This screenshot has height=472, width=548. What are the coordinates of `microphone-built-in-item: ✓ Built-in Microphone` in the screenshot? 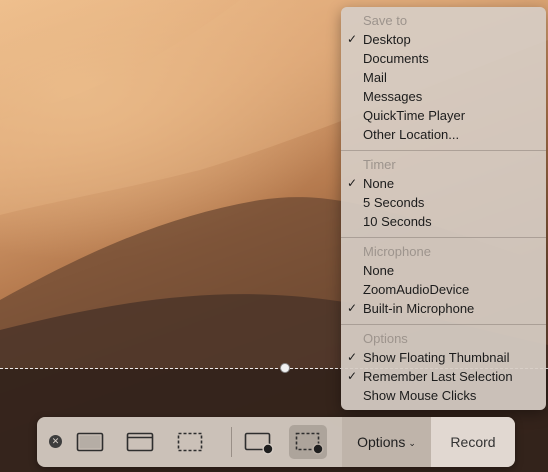 It's located at (443, 308).